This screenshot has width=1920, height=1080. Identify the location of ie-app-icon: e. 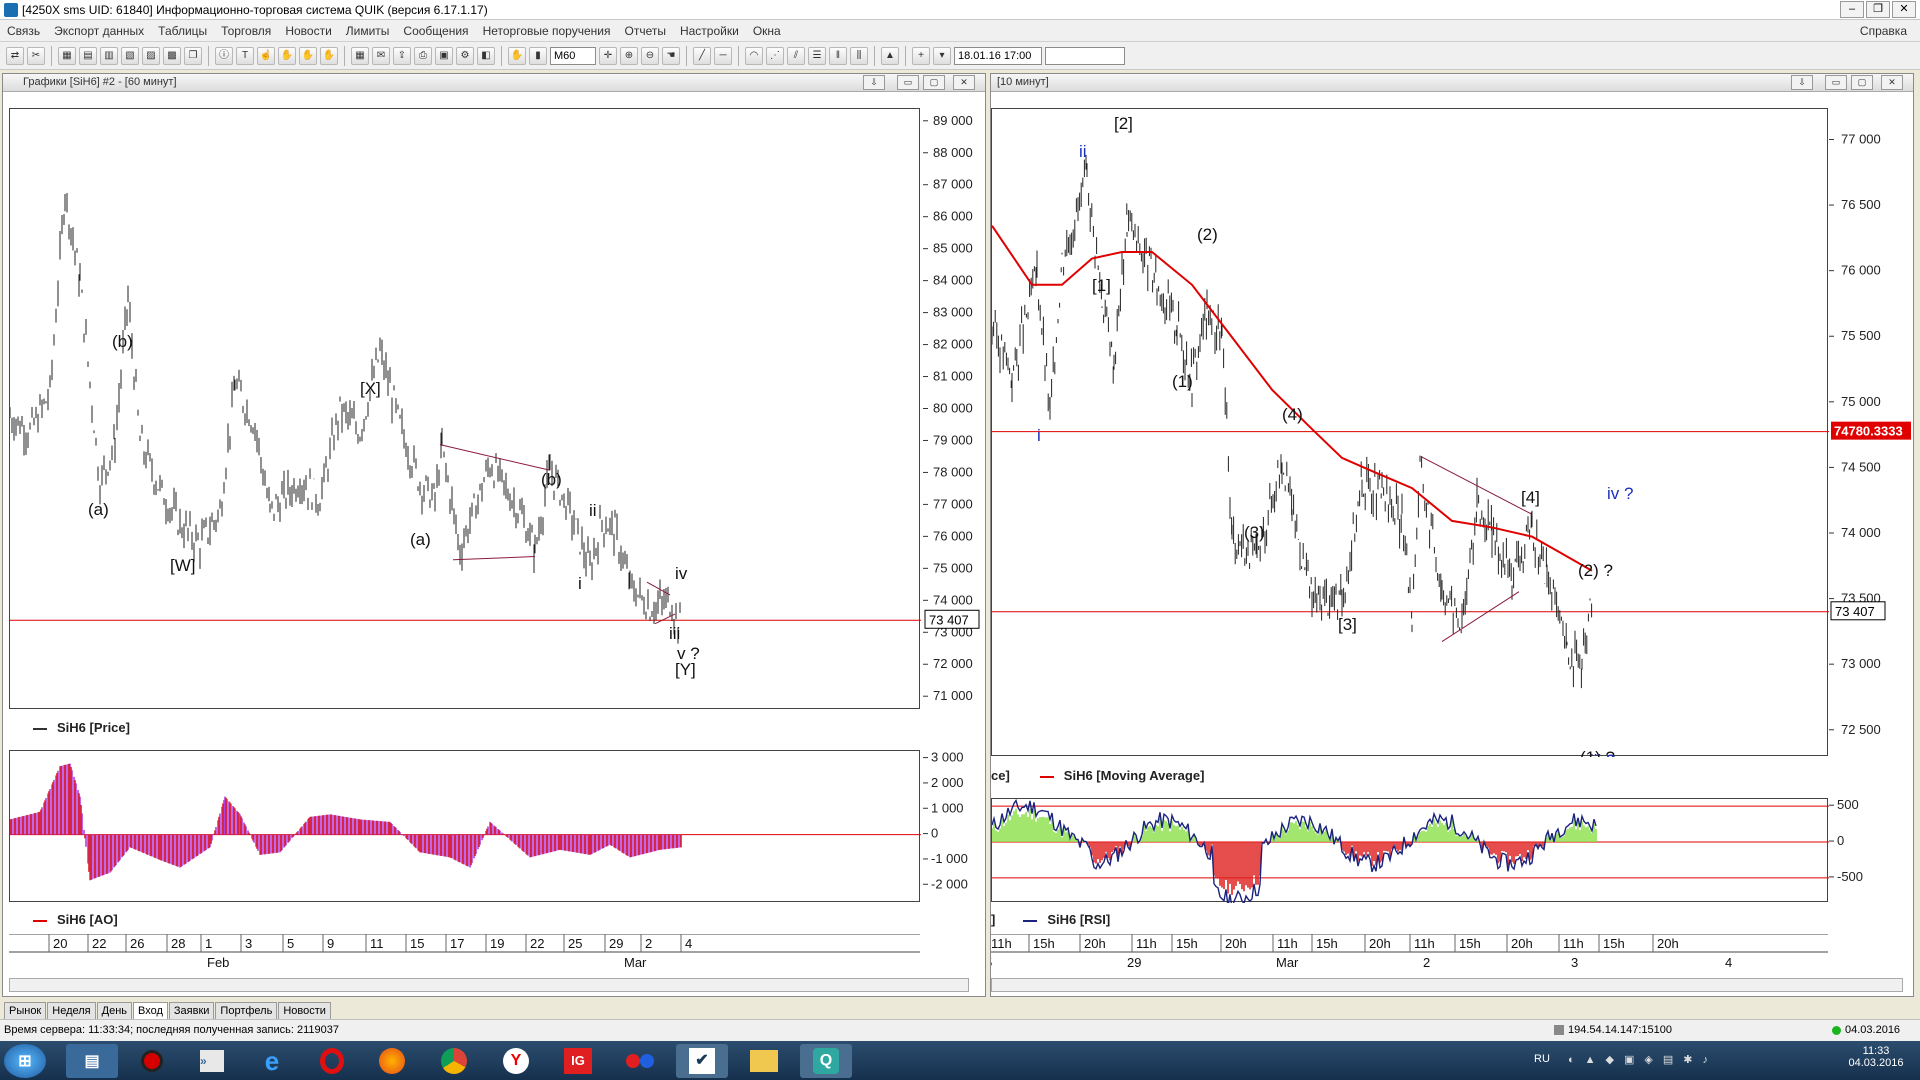
(272, 1061).